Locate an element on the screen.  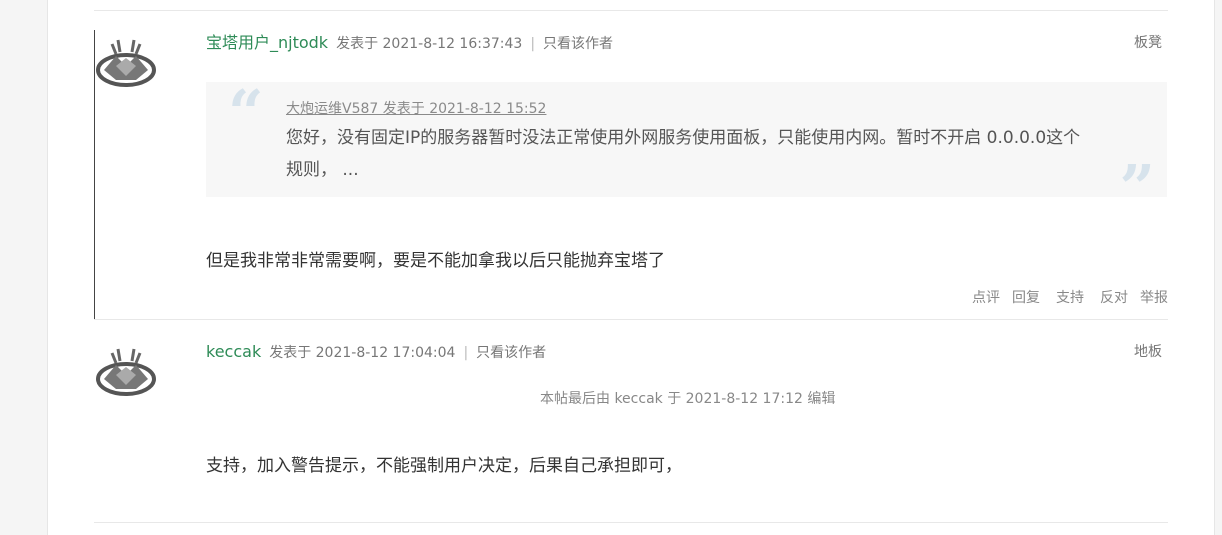
floor-number: 地板 is located at coordinates (1148, 352).